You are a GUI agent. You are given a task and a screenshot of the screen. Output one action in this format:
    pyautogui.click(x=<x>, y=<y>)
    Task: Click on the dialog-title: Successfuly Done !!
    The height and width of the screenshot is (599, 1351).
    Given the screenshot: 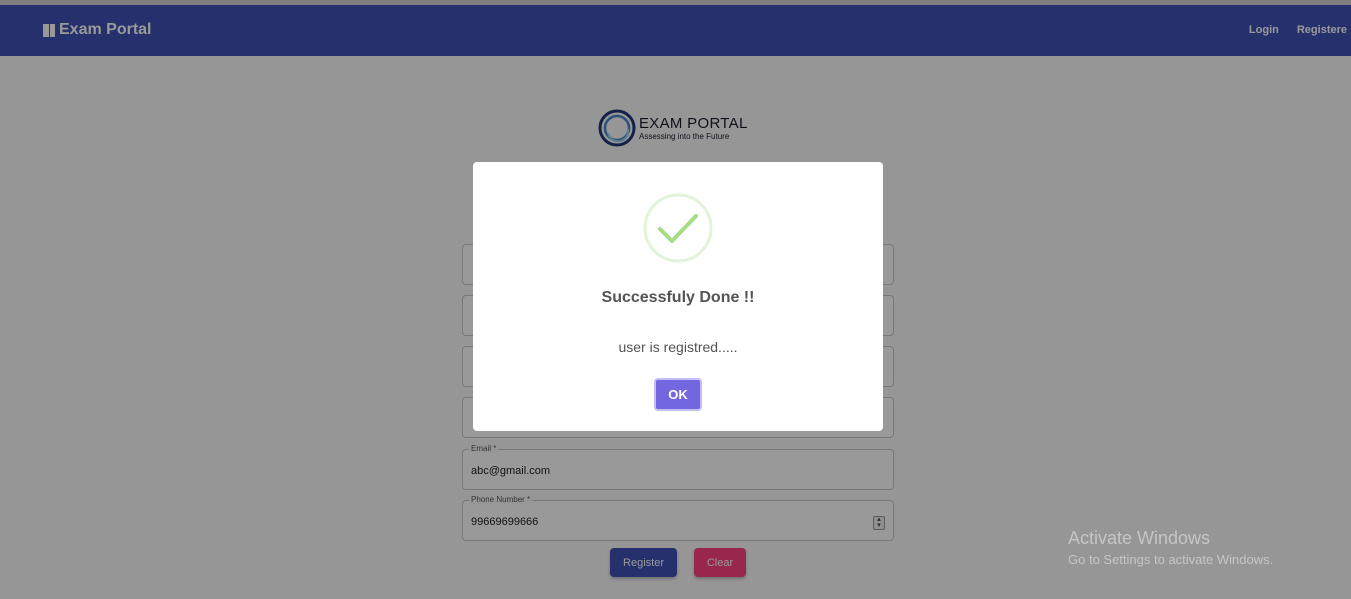 What is the action you would take?
    pyautogui.click(x=678, y=297)
    